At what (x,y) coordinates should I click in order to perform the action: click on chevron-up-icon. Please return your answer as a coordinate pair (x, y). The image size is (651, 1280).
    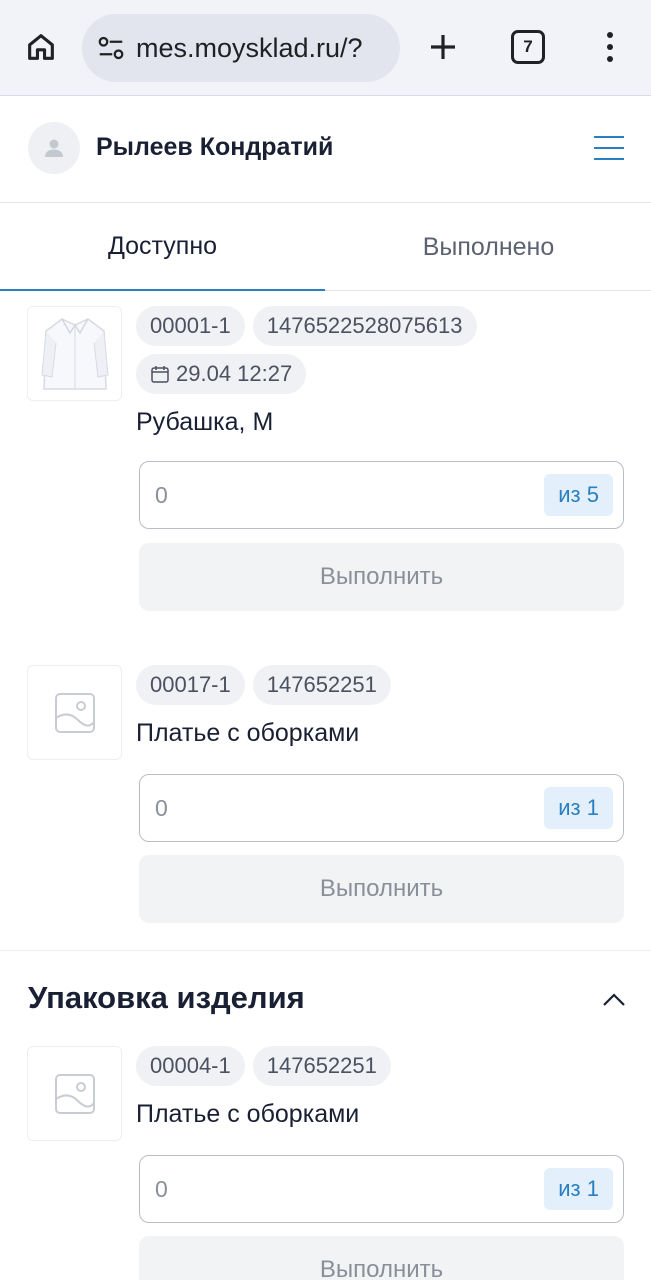
    Looking at the image, I should click on (614, 999).